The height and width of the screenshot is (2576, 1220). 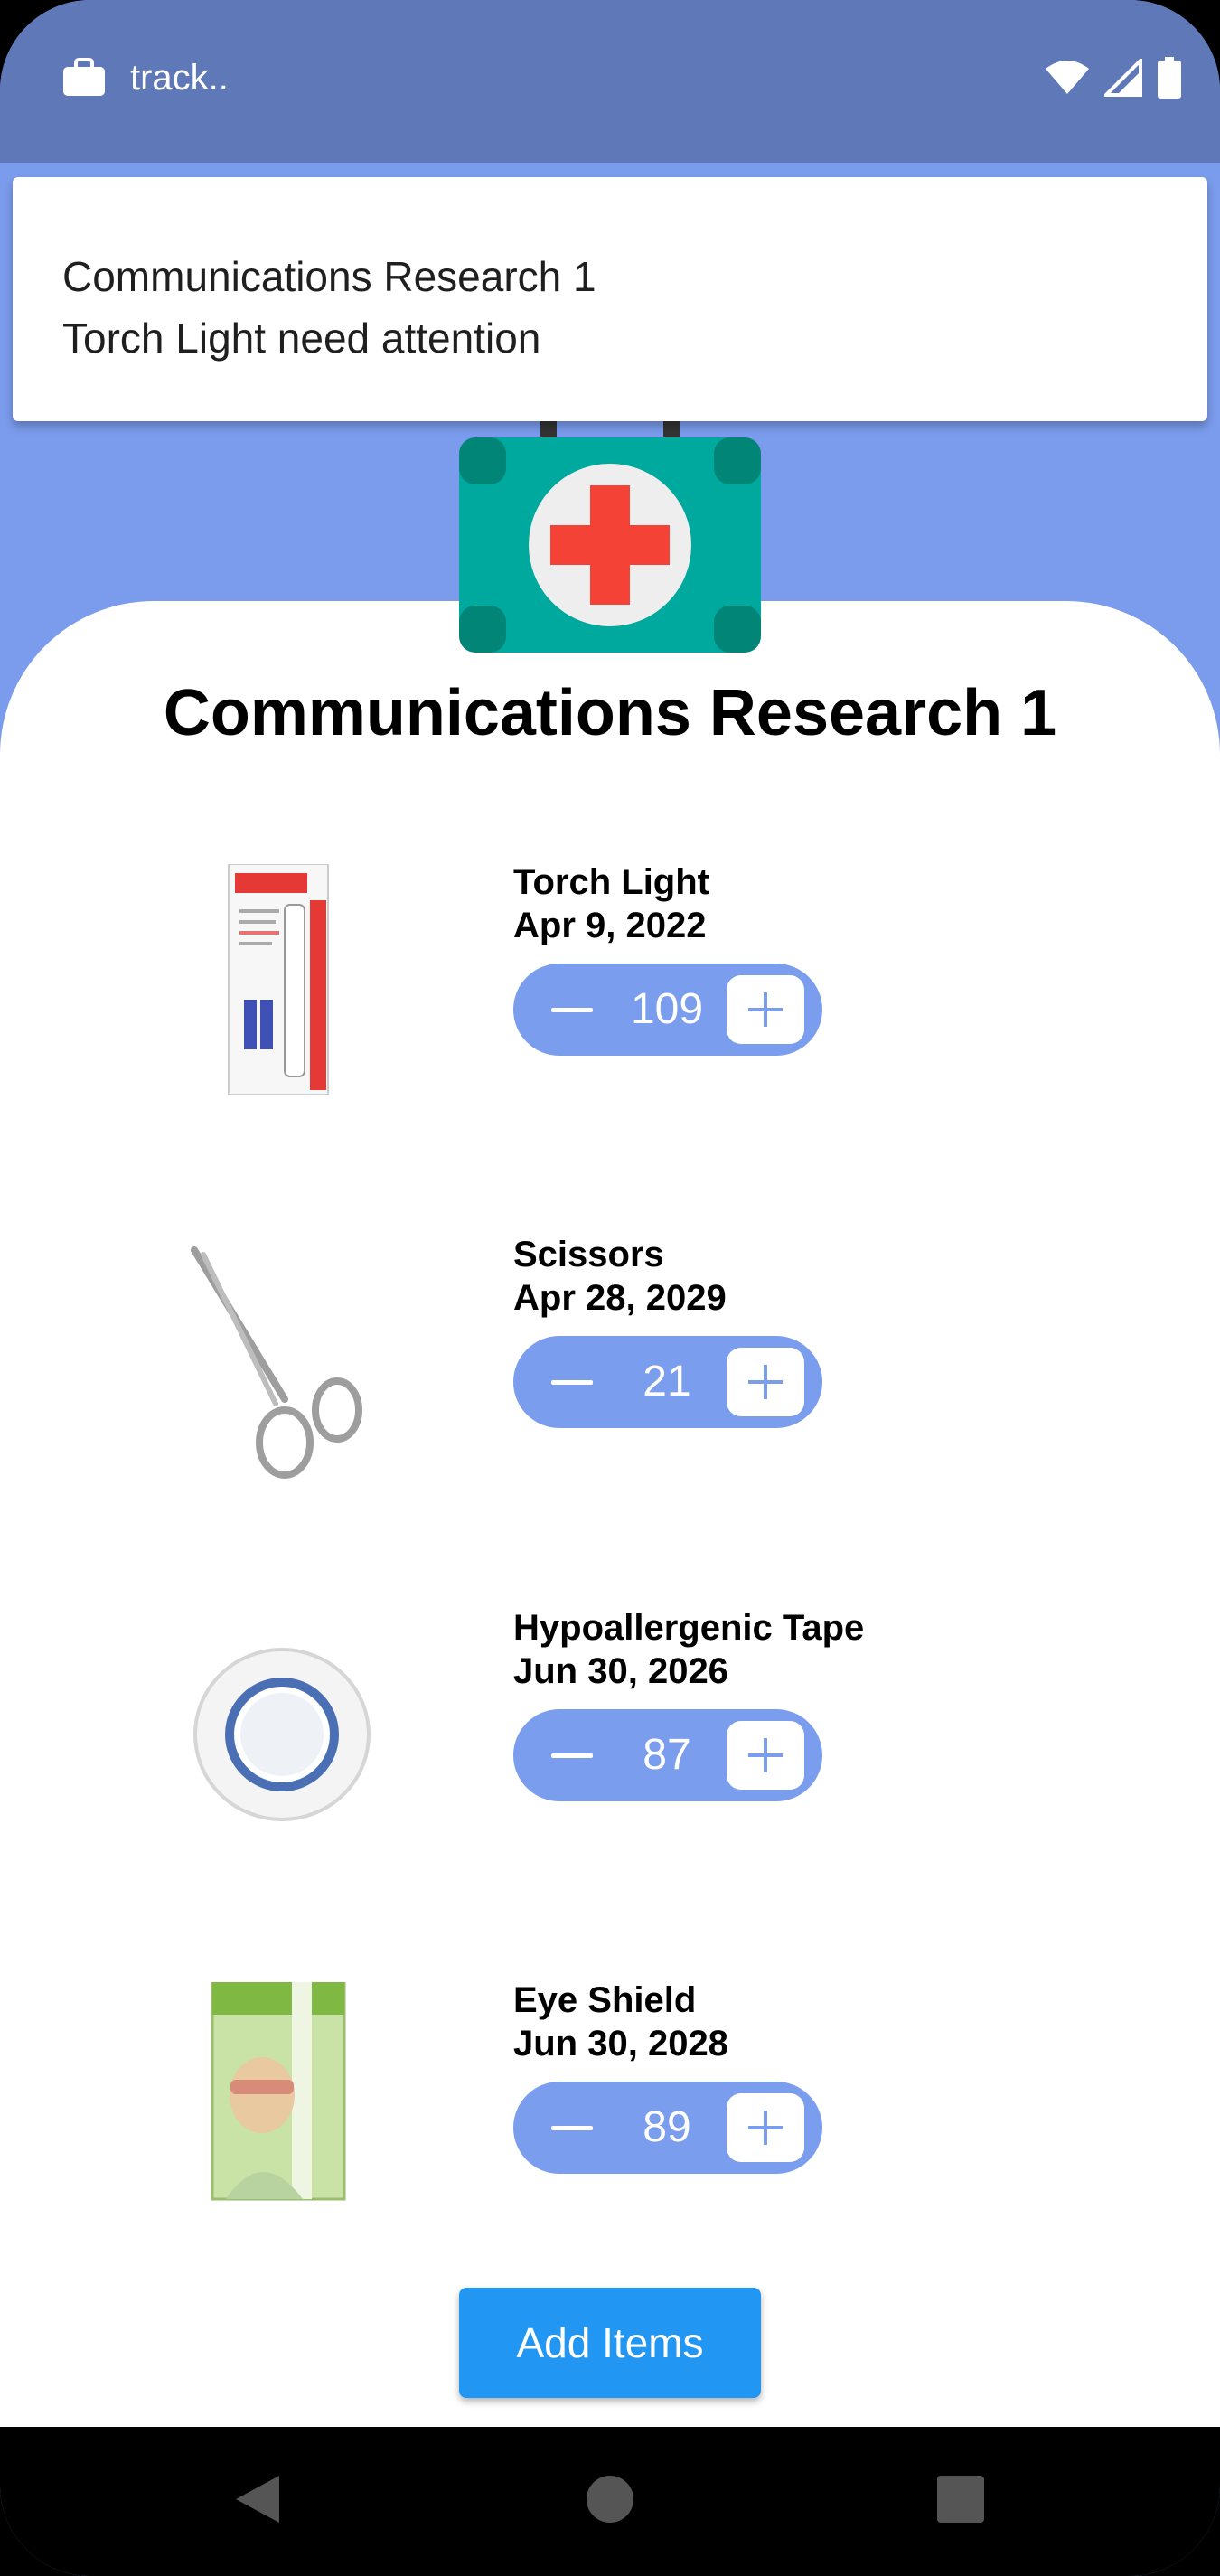 I want to click on first-aid-kit-icon, so click(x=610, y=545).